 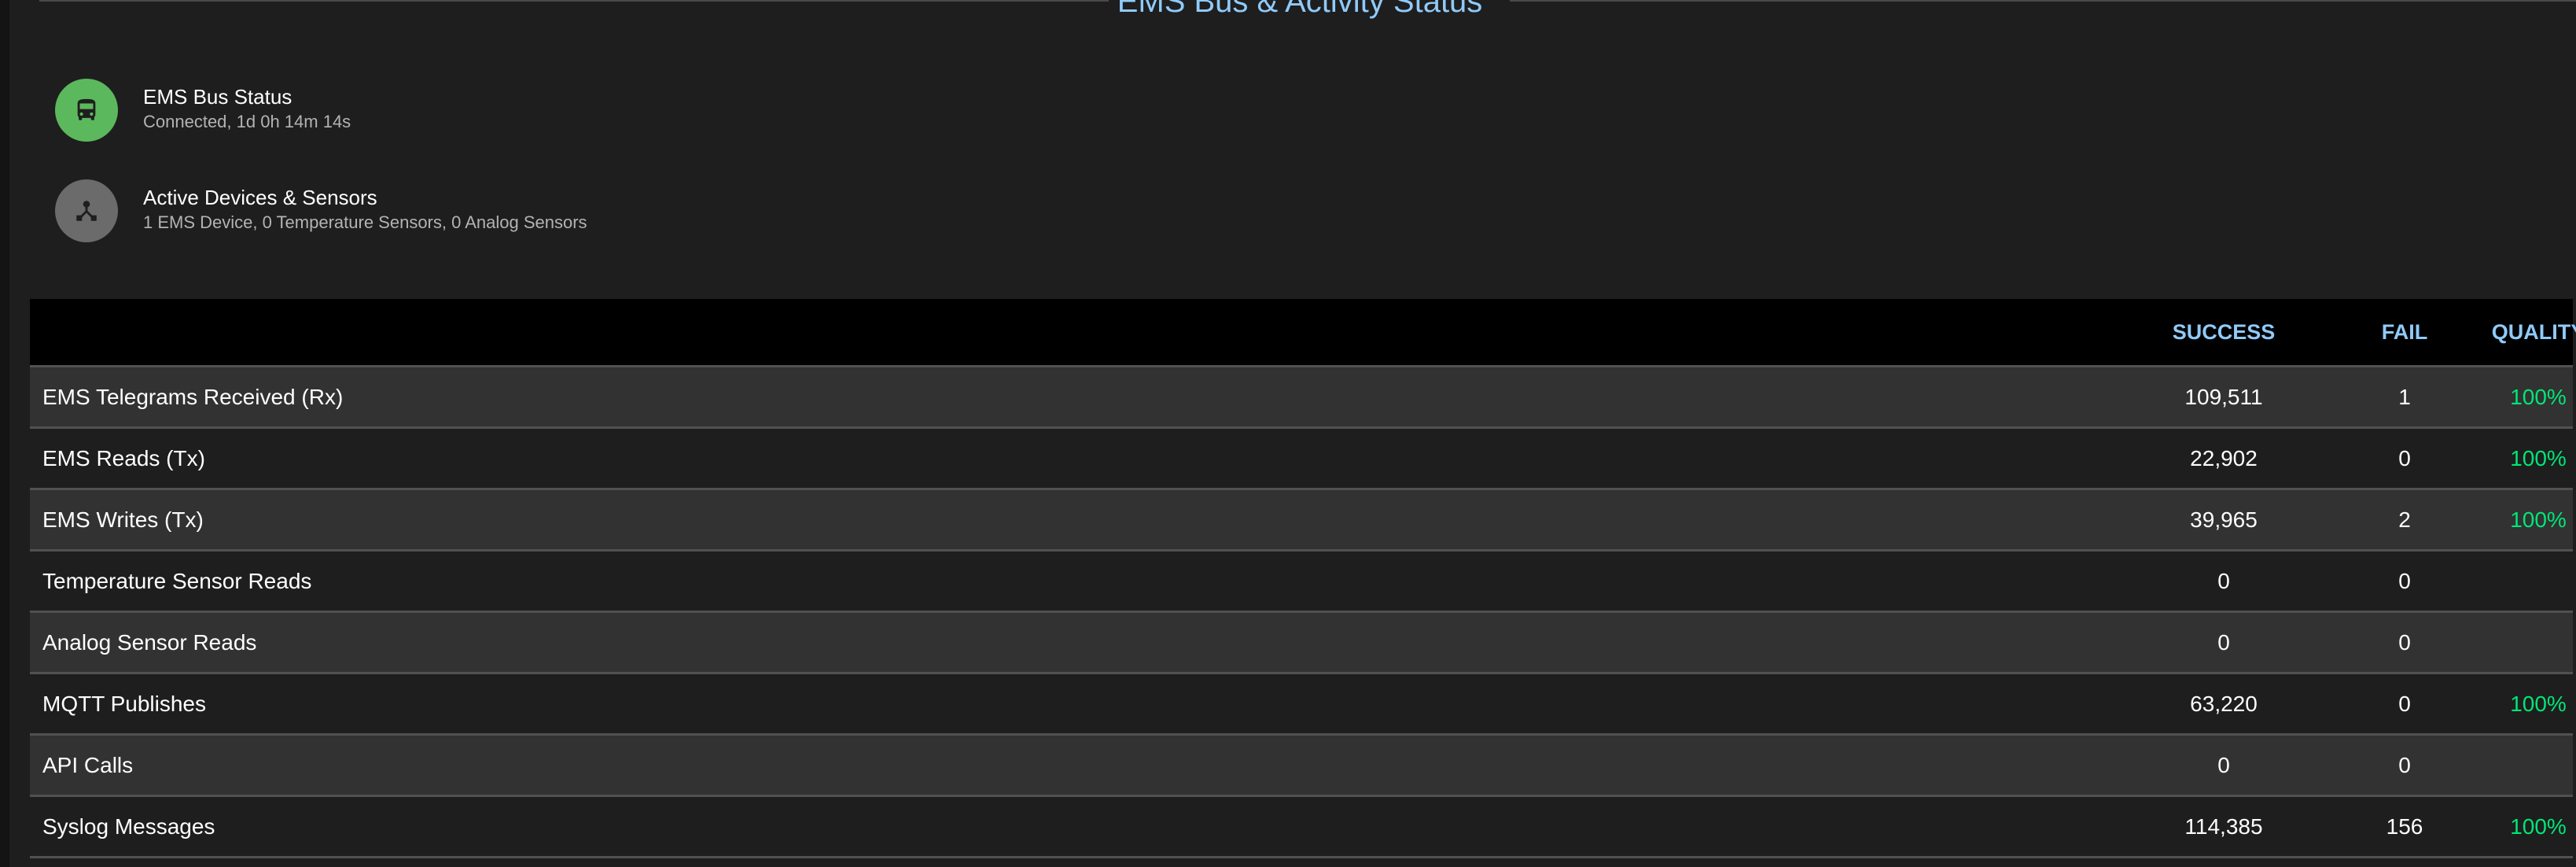 I want to click on table-row: EMS Reads (Tx) 22,902 0 100%, so click(x=1301, y=460).